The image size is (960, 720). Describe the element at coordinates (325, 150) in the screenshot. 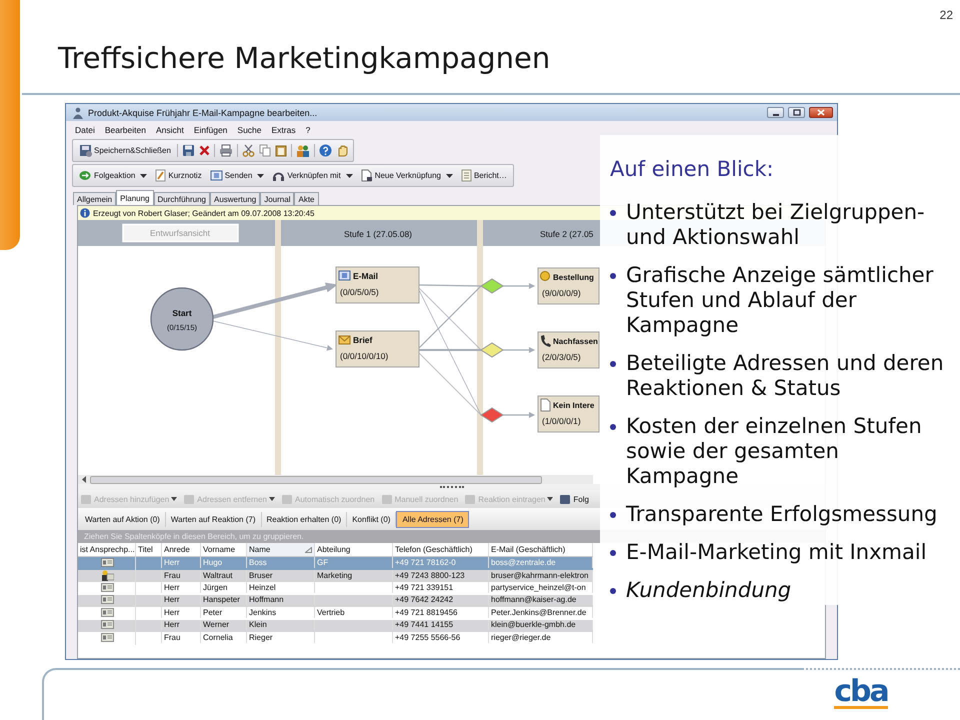

I see `help-icon` at that location.